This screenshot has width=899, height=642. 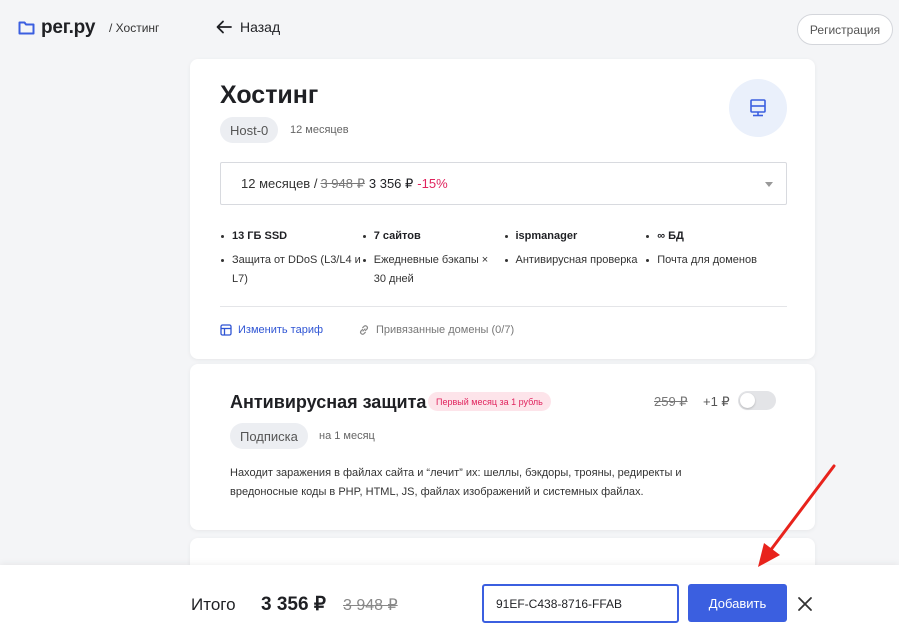 I want to click on change-plan-link: Изменить тариф, so click(x=271, y=330).